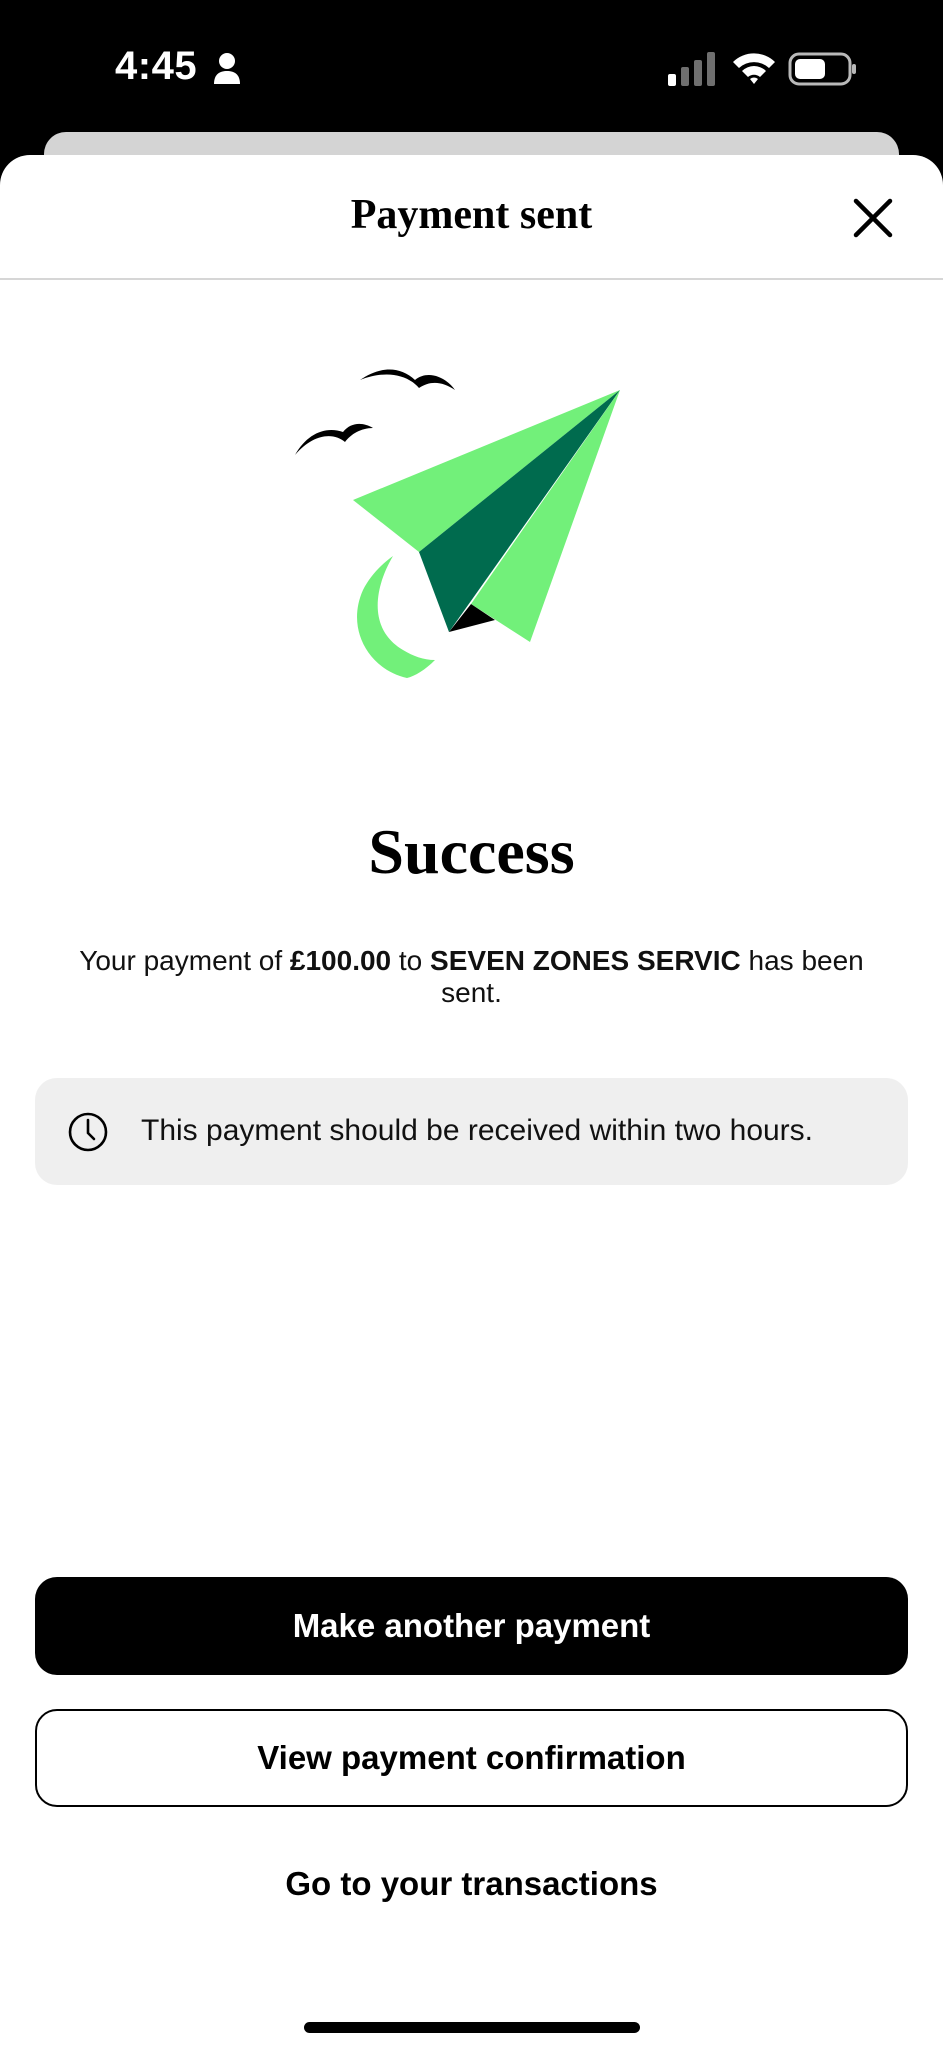 This screenshot has width=943, height=2048. What do you see at coordinates (471, 1626) in the screenshot?
I see `make-another-payment-button: Make another payment` at bounding box center [471, 1626].